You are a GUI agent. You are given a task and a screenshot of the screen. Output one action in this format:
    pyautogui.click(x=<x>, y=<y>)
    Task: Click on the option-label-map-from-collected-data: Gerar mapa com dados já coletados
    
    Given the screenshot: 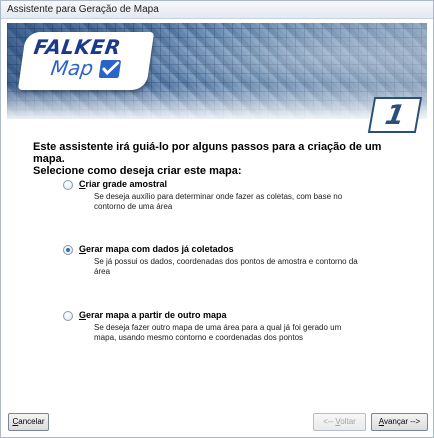 What is the action you would take?
    pyautogui.click(x=156, y=249)
    